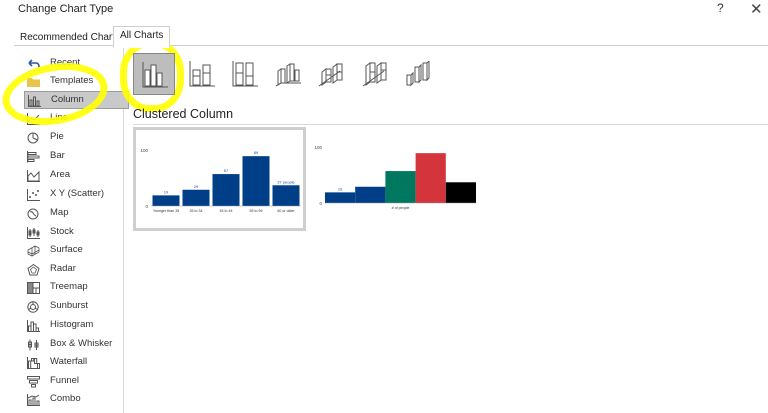 The height and width of the screenshot is (413, 768). I want to click on data-label: 89, so click(256, 152).